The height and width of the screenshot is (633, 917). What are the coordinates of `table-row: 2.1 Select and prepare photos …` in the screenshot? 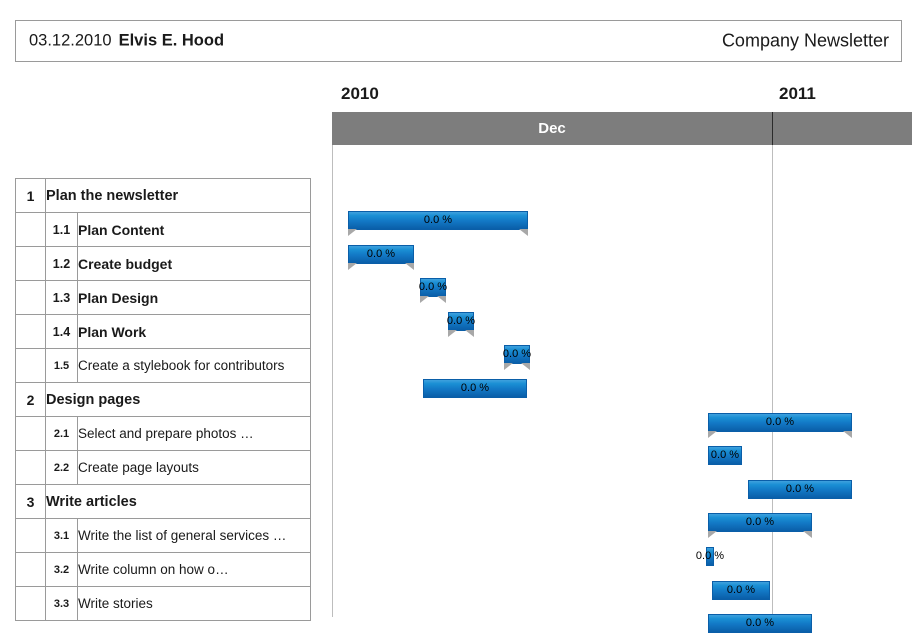 It's located at (163, 433).